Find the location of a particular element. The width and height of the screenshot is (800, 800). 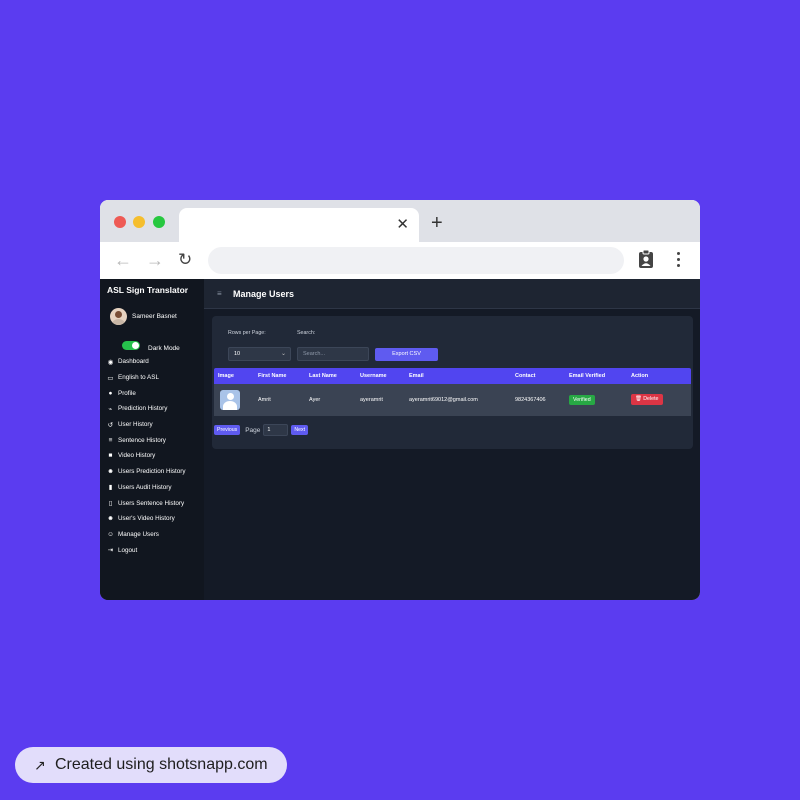

sidebar-item-user-history: ↺ User History is located at coordinates (146, 425).